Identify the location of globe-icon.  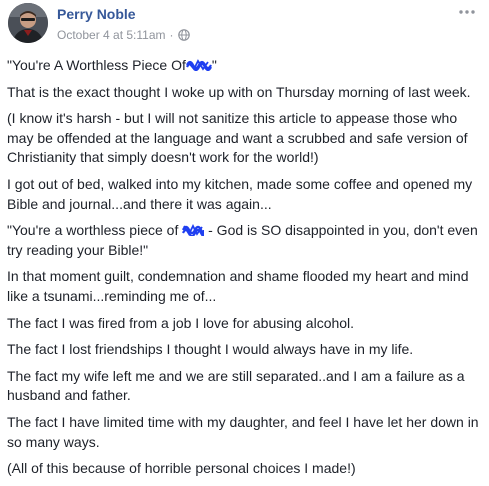
(183, 35).